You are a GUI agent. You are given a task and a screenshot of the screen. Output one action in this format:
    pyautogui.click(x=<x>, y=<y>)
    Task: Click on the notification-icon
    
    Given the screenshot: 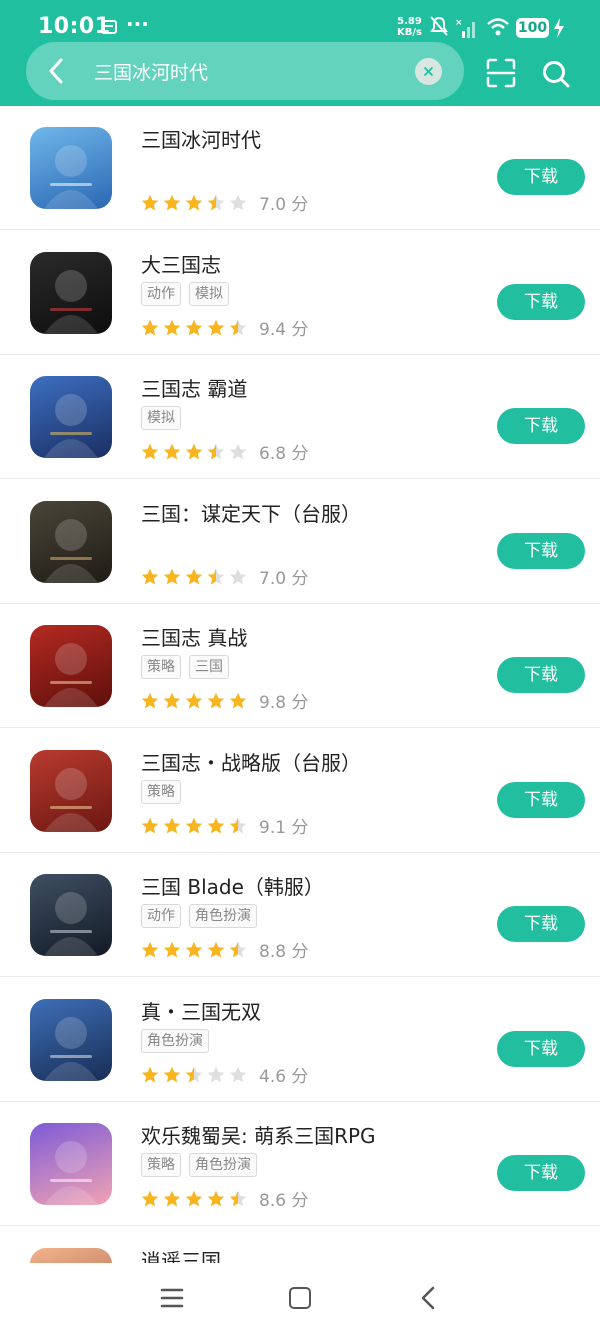 What is the action you would take?
    pyautogui.click(x=109, y=27)
    